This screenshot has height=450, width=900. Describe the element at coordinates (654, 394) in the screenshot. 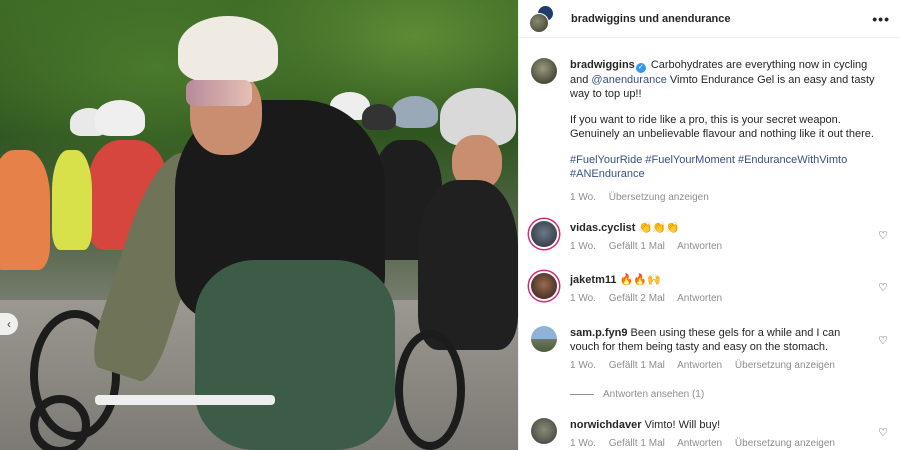

I see `view-replies-label: Antworten ansehen (1)` at that location.